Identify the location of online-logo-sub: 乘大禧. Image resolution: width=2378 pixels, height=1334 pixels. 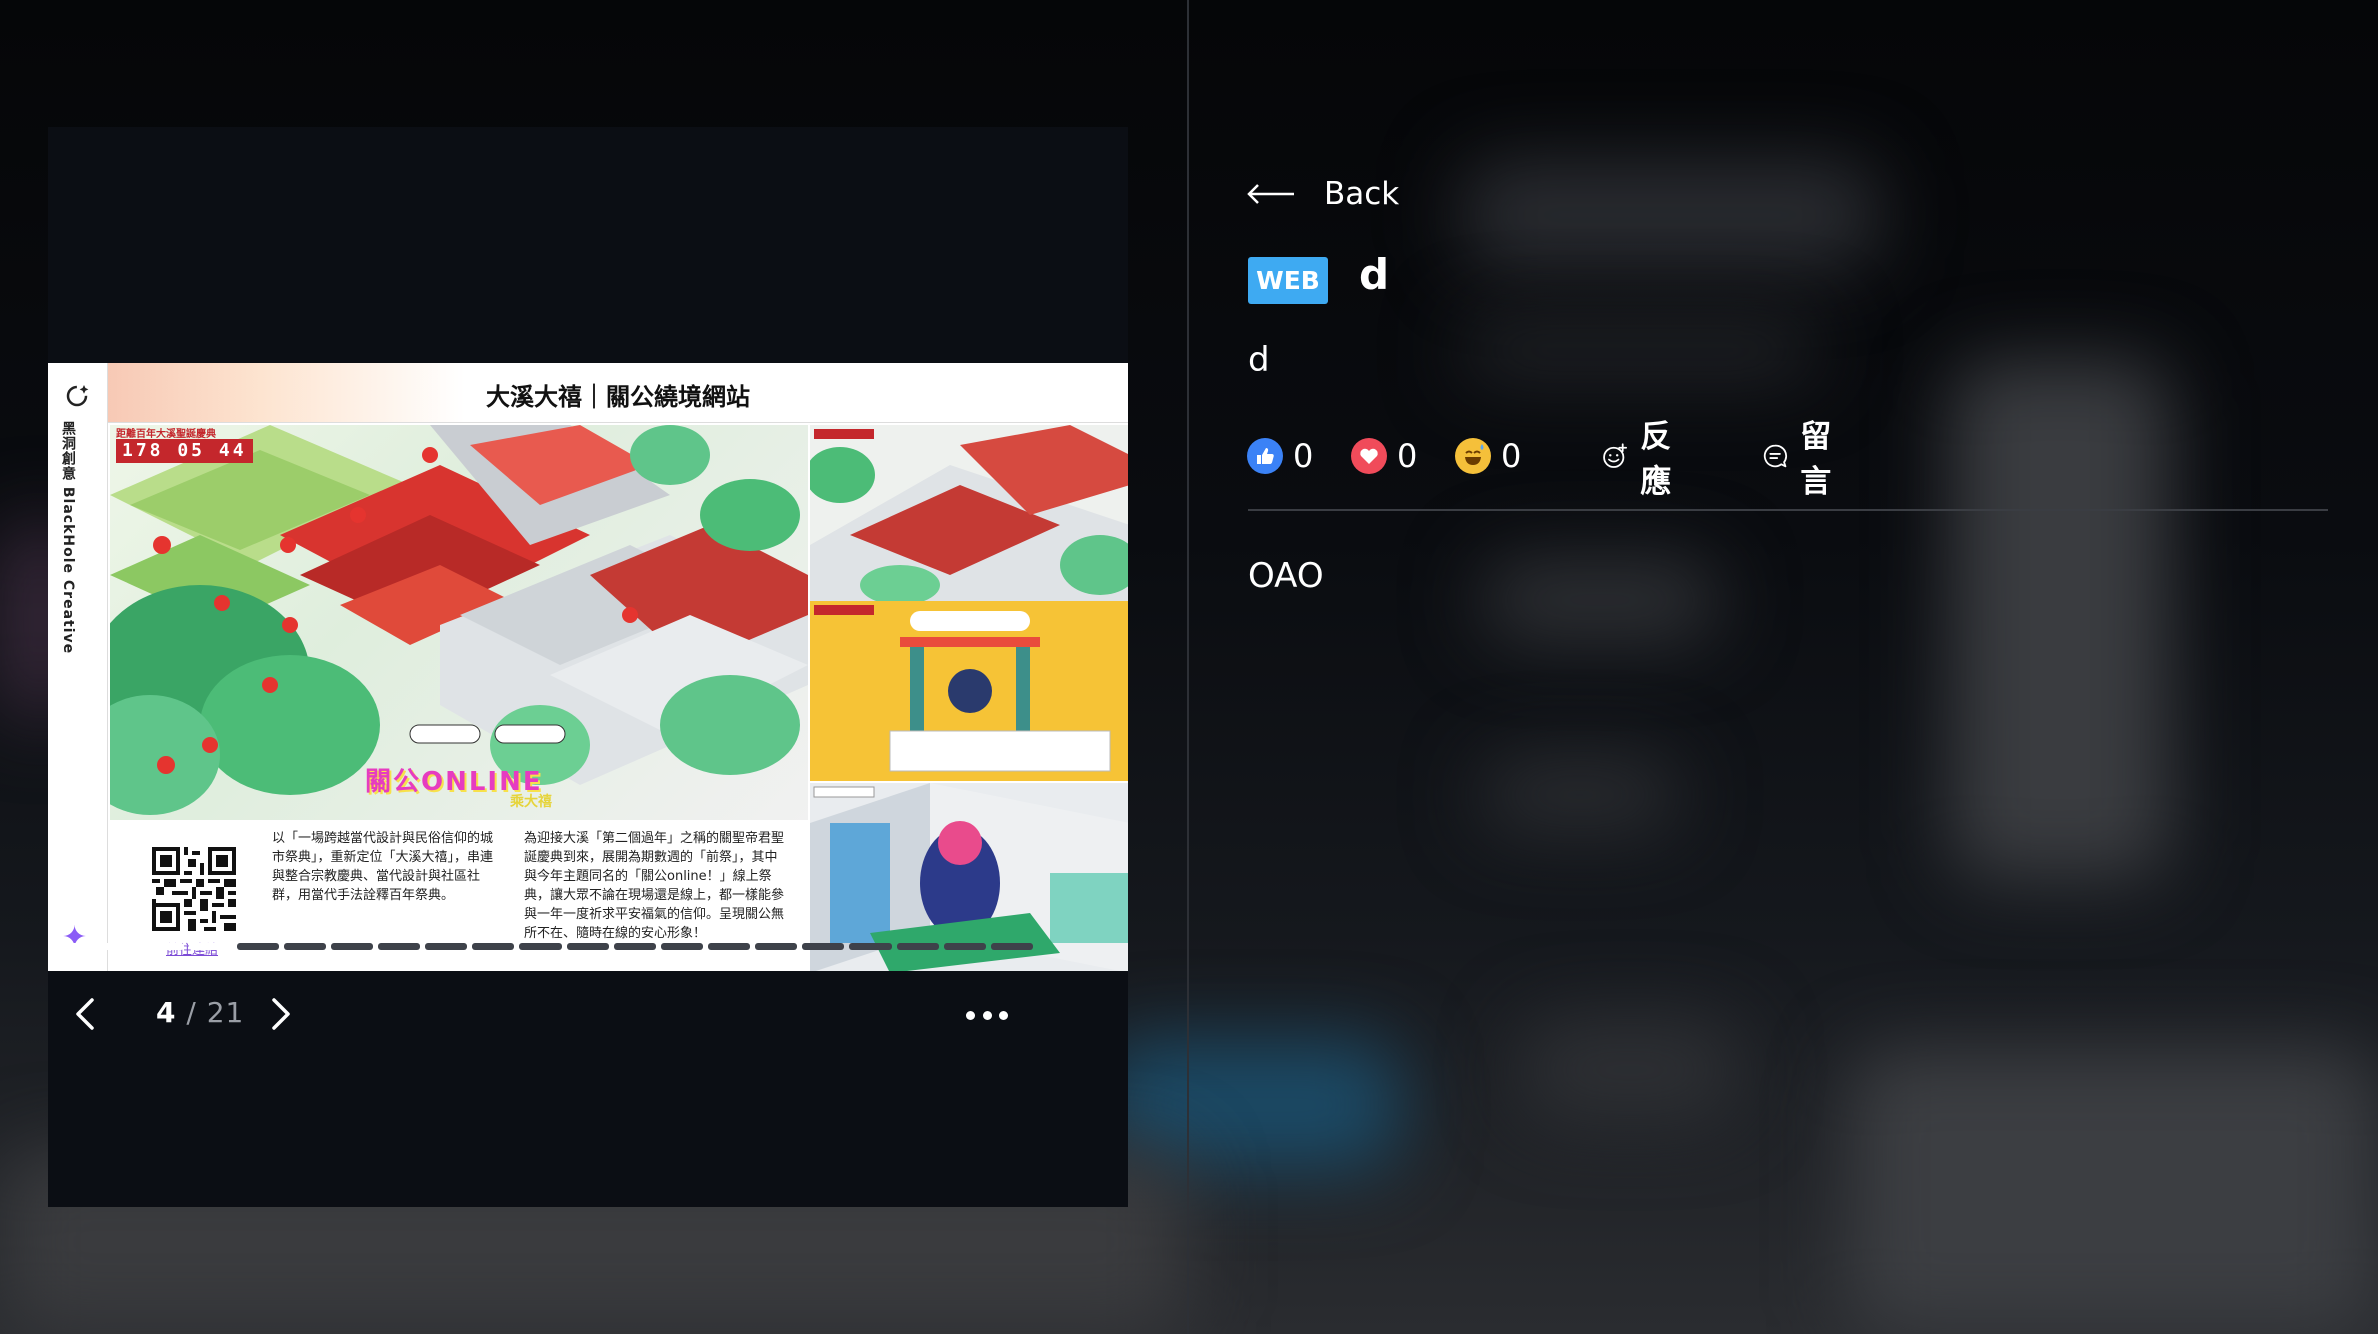
(531, 802).